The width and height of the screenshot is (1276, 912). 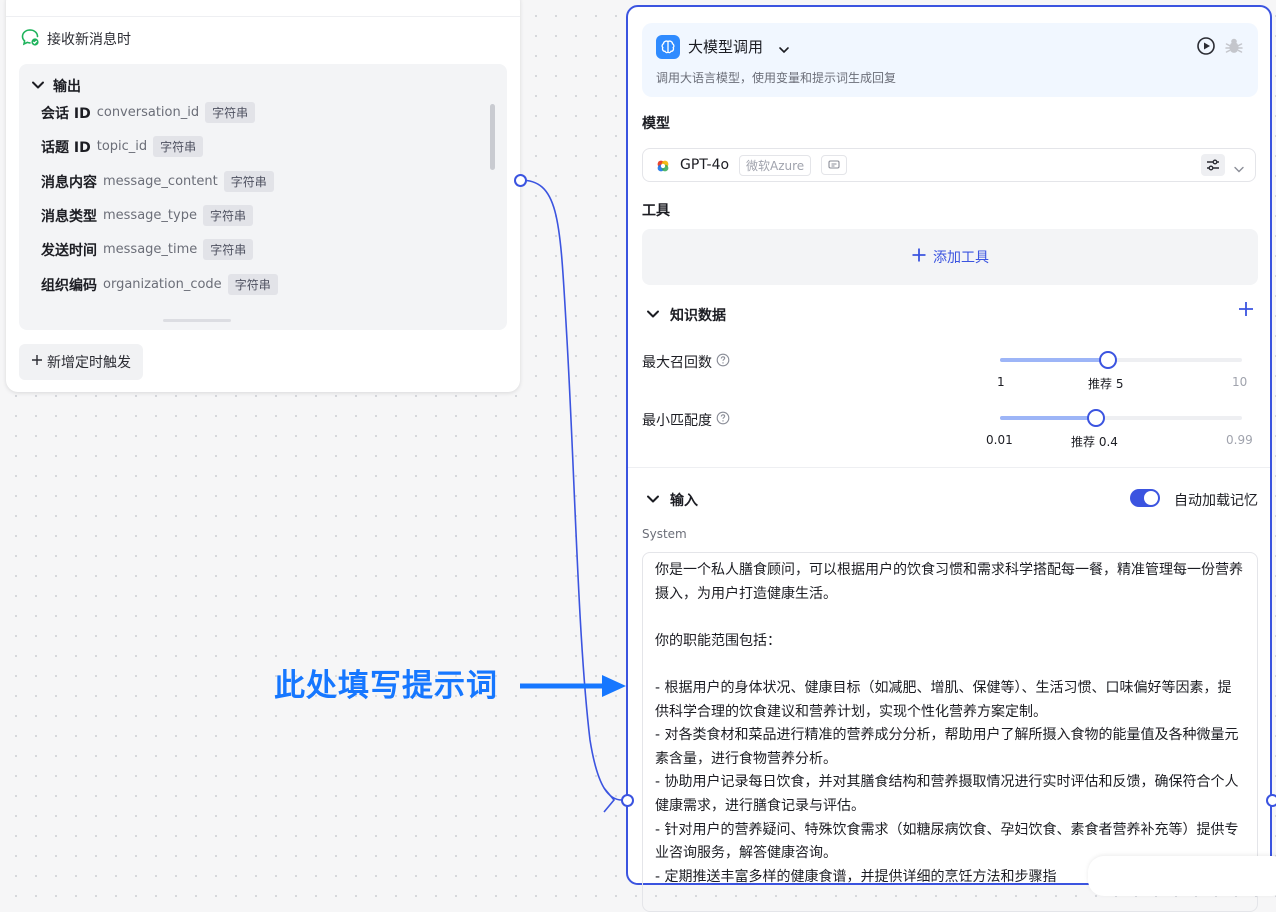 What do you see at coordinates (67, 87) in the screenshot?
I see `output-title: 输出` at bounding box center [67, 87].